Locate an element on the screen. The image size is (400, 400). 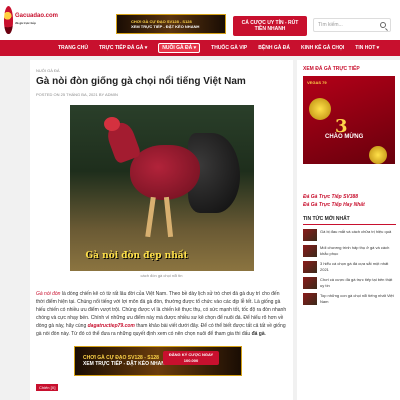
nav-item-experience: KINH KÊ GÀ CHỌI is located at coordinates (322, 48).